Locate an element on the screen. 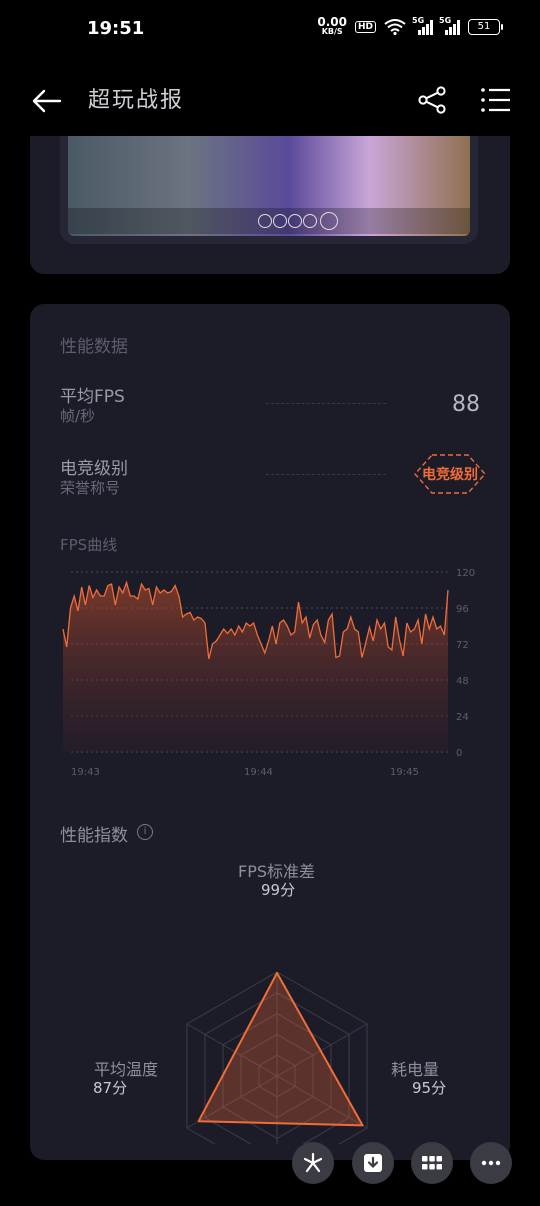 This screenshot has height=1206, width=540. y-tick-label: 72 is located at coordinates (462, 645).